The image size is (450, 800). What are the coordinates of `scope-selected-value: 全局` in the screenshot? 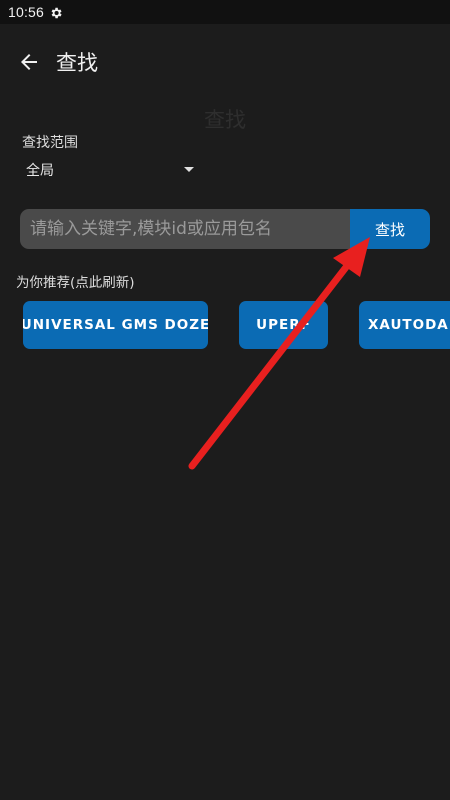 It's located at (40, 171).